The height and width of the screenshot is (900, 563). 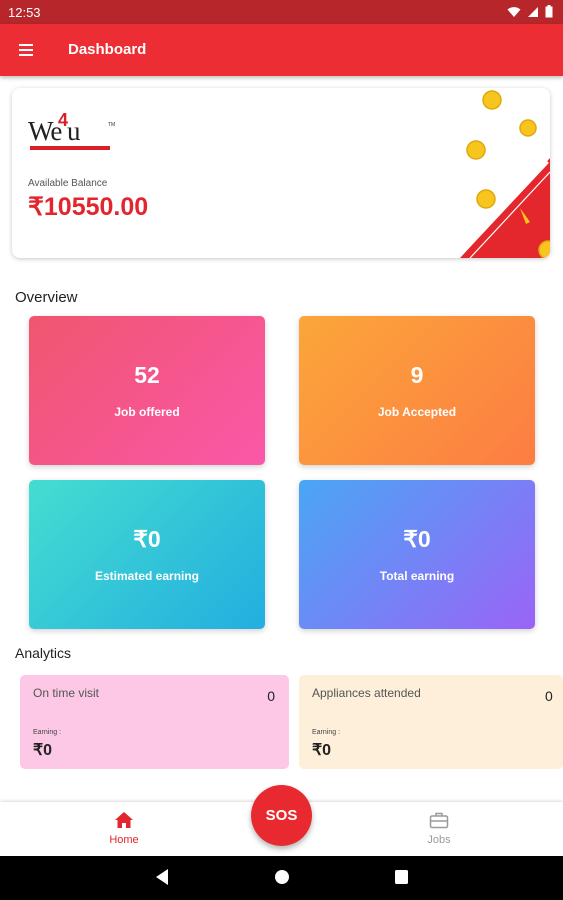 What do you see at coordinates (147, 554) in the screenshot?
I see `estimated-earning-card: ₹0 Estimated earning` at bounding box center [147, 554].